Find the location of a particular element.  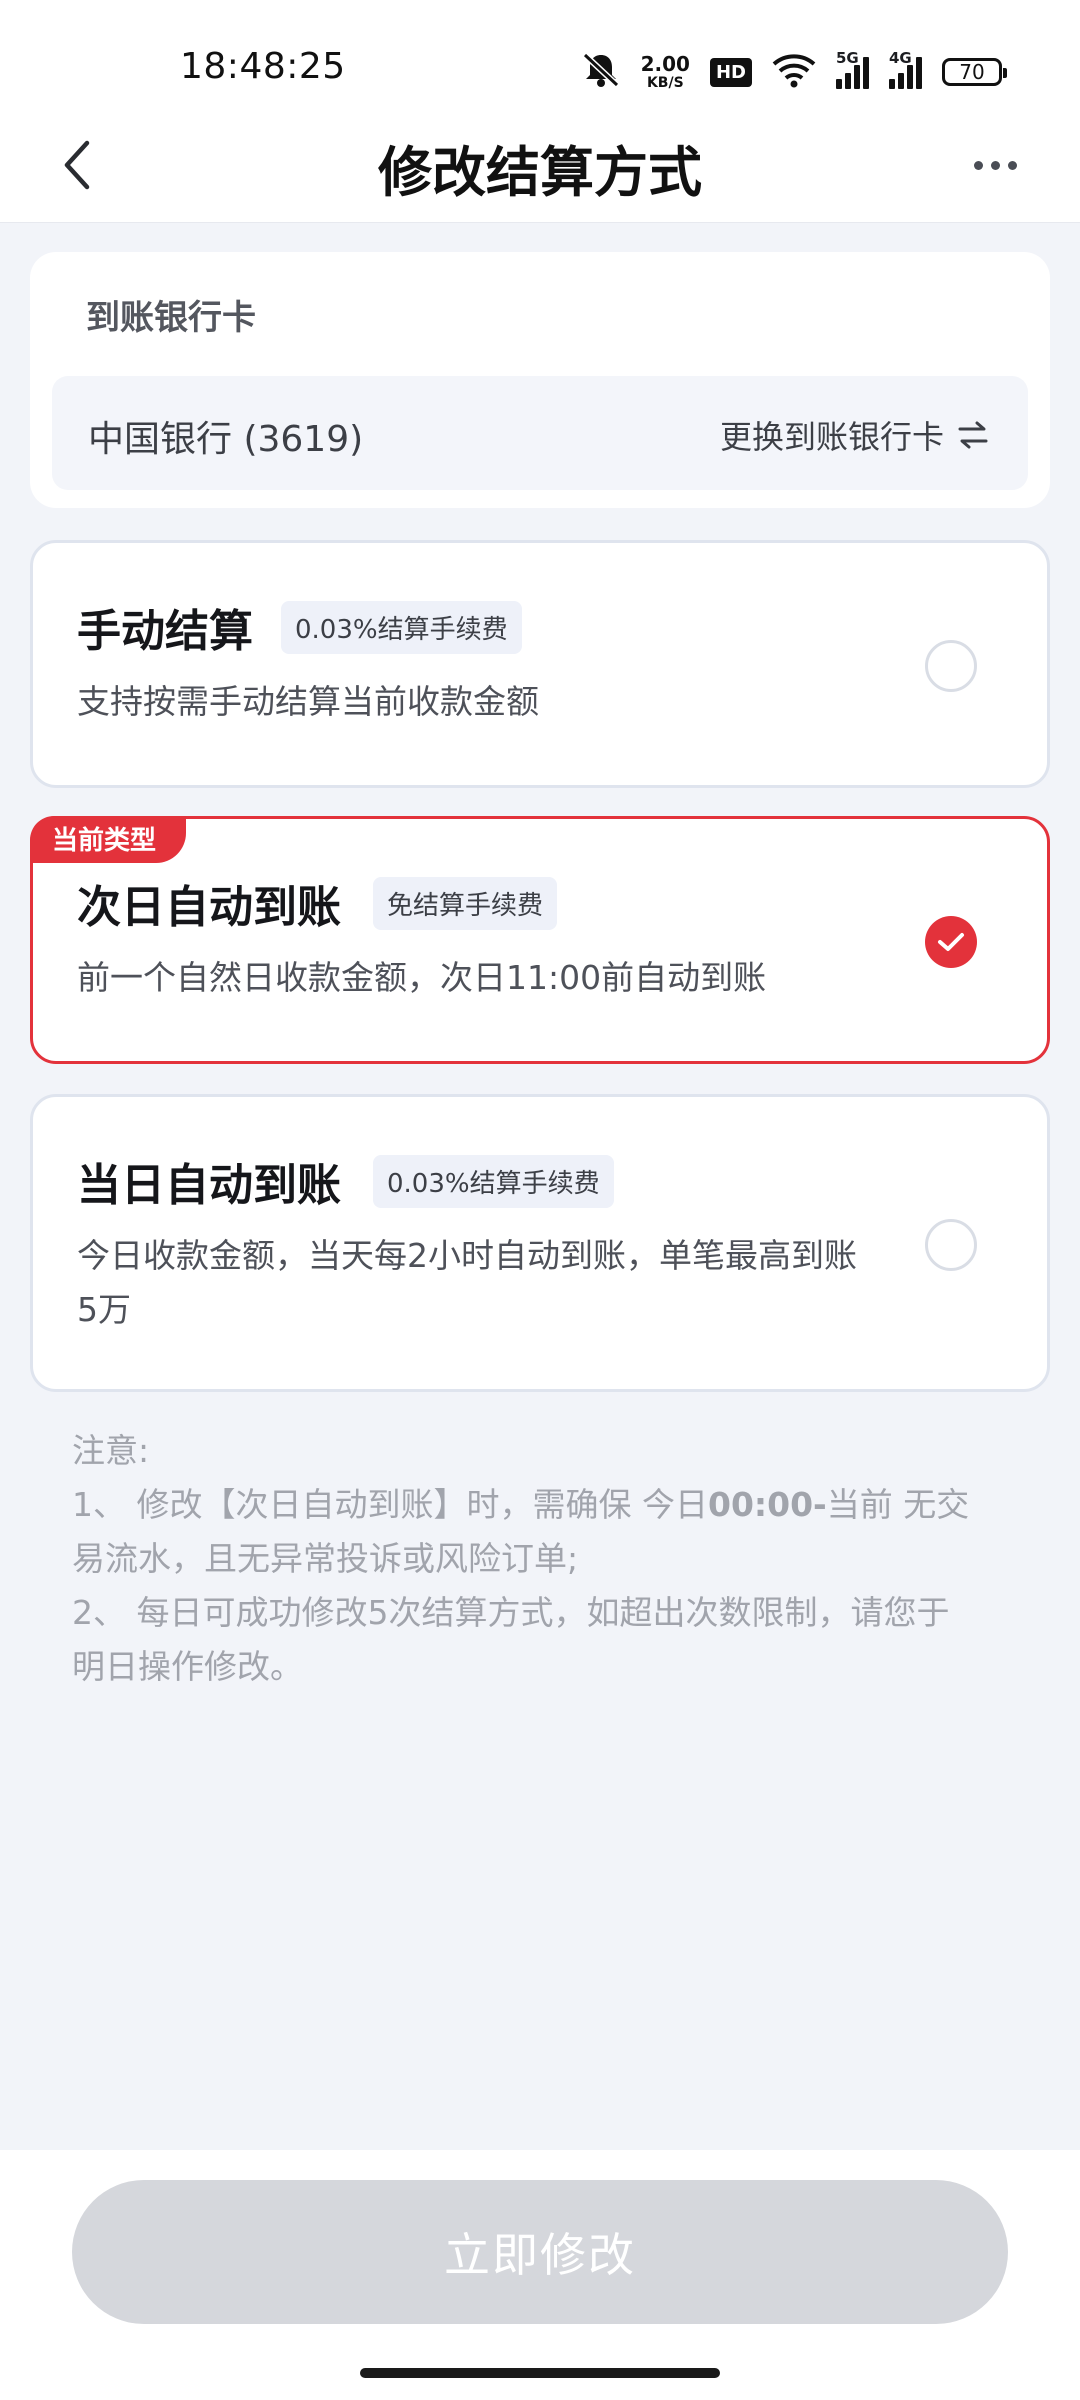

radio-button-checked is located at coordinates (951, 942).